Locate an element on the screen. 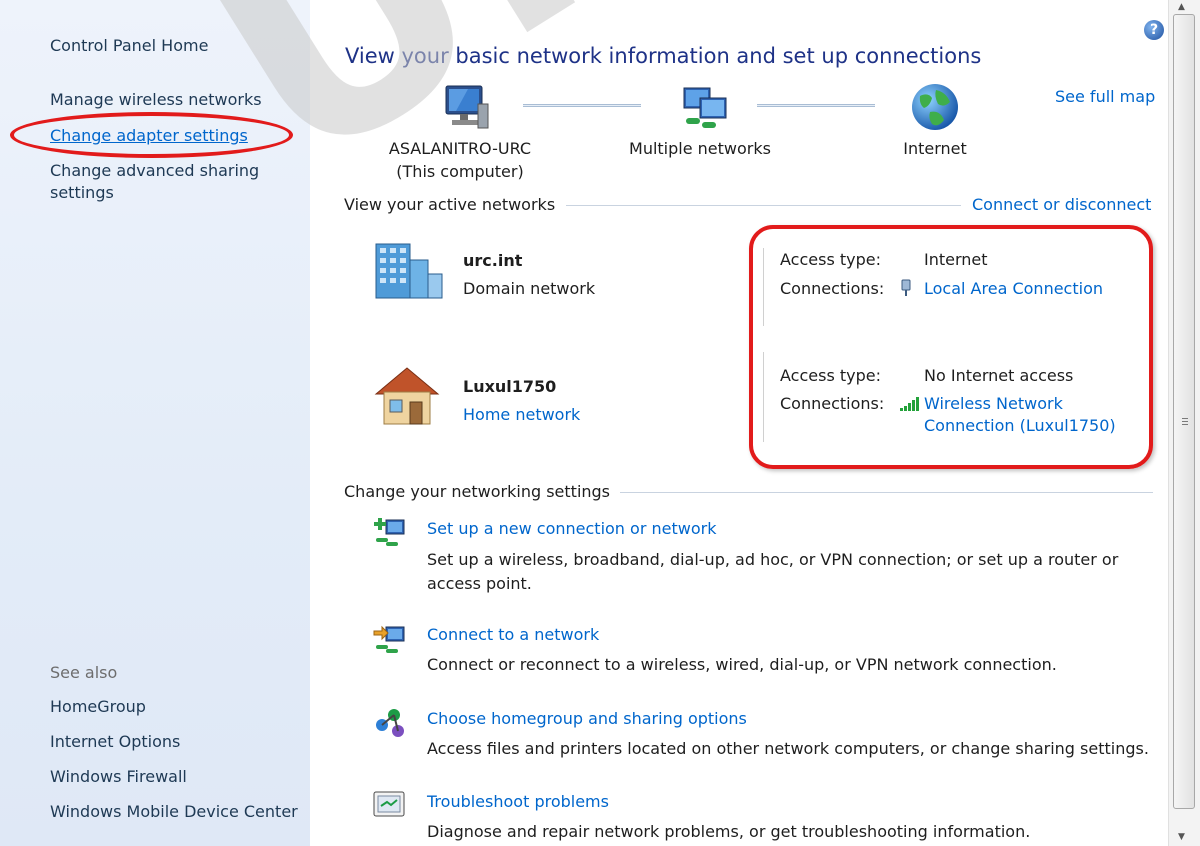 The width and height of the screenshot is (1200, 846). troubleshoot-link: Troubleshoot problems is located at coordinates (518, 801).